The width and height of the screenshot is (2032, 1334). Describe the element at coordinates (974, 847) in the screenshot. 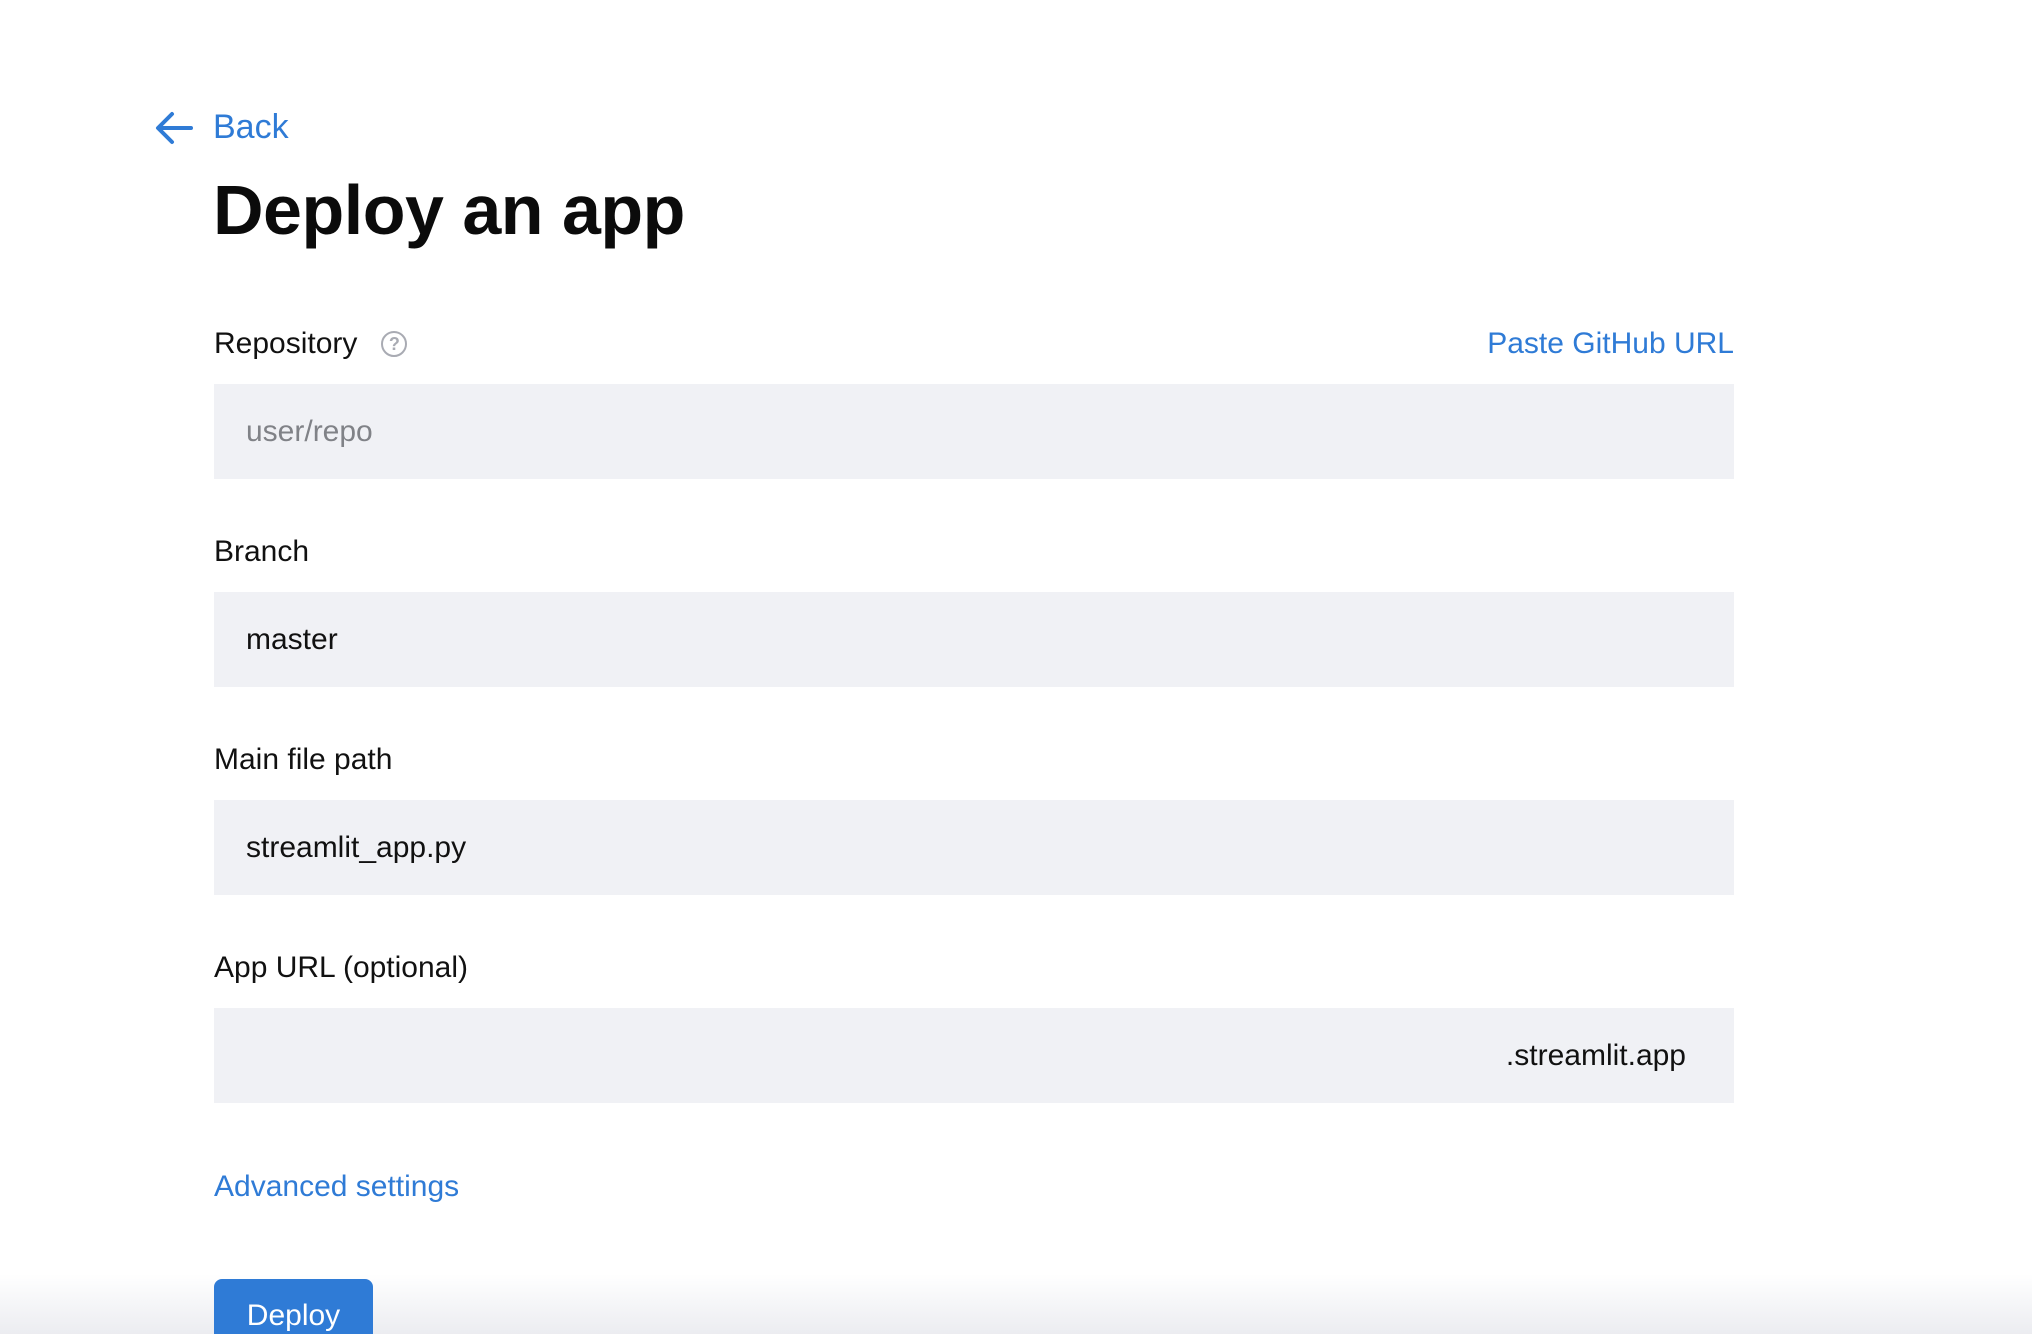

I see `main-file-path-input: streamlit_app.py` at that location.